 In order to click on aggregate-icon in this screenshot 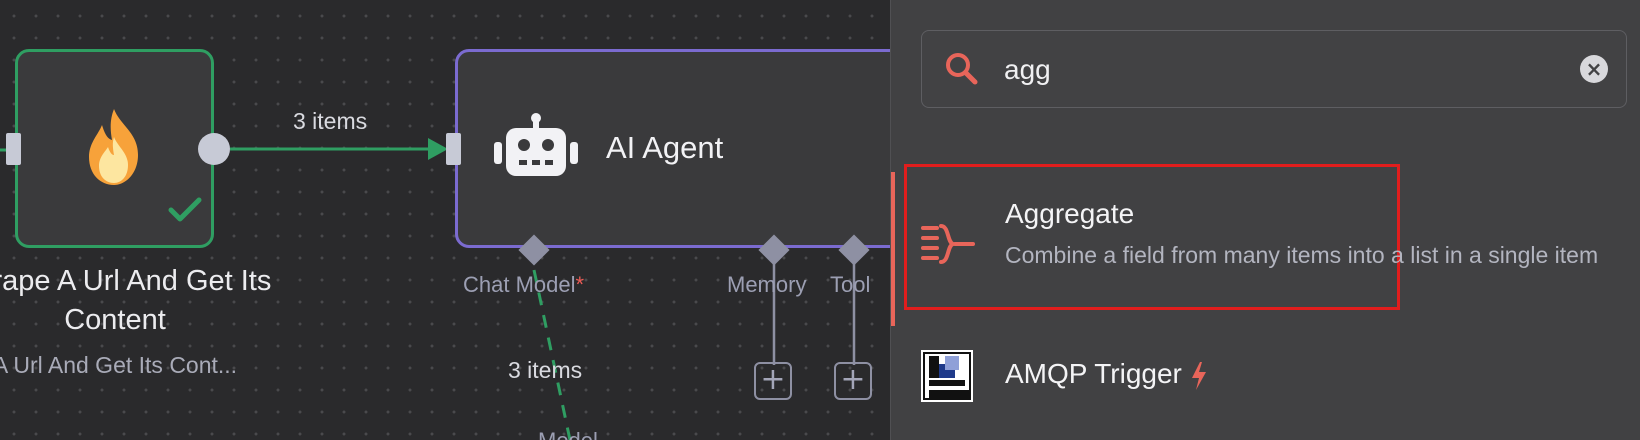, I will do `click(948, 244)`.